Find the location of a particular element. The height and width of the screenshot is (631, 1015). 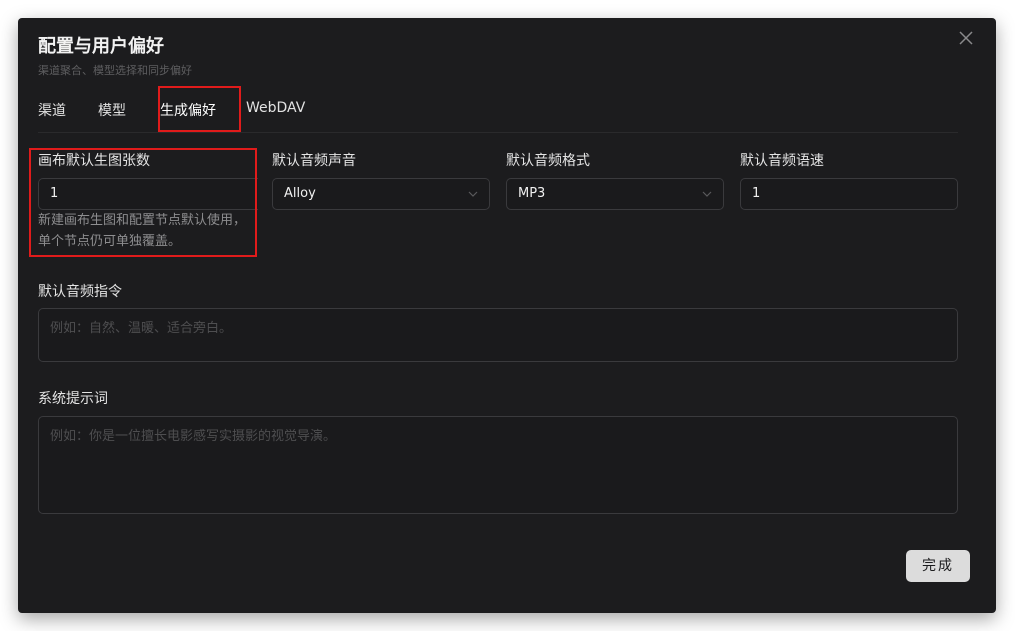

audio-instruction-placeholder: 例如：自然、温暖、适合旁白。 is located at coordinates (141, 328).